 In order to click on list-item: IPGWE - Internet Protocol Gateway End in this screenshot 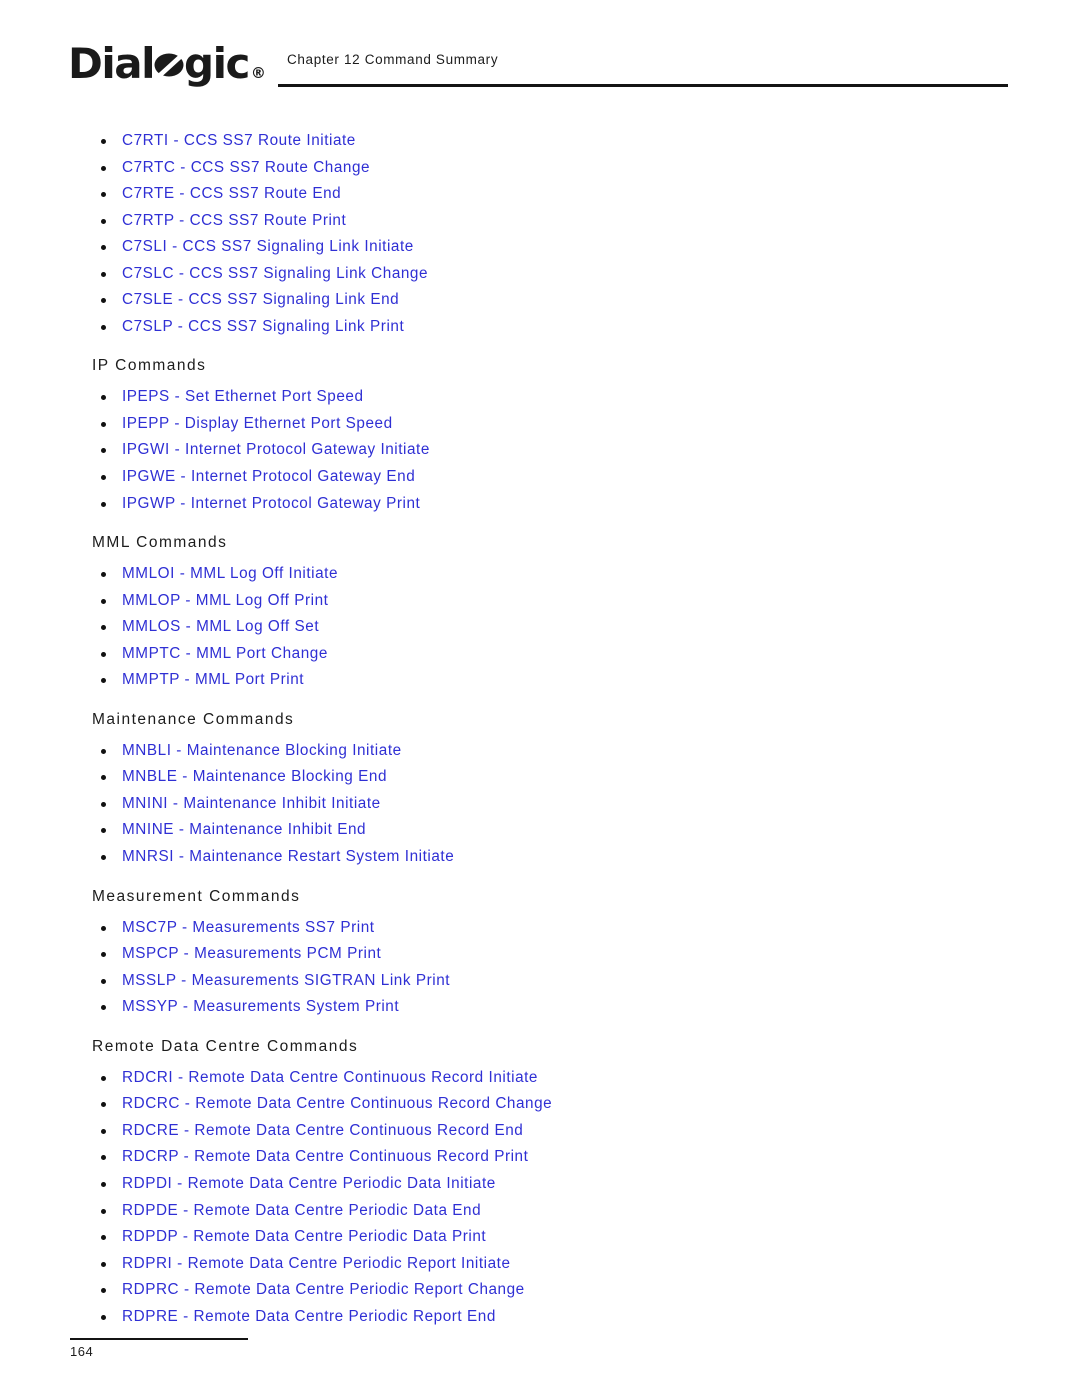, I will do `click(540, 477)`.